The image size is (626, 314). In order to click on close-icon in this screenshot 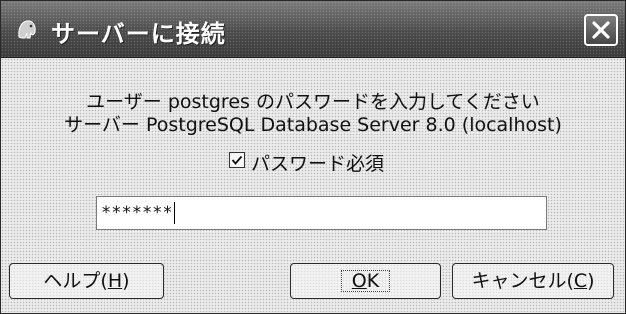, I will do `click(601, 30)`.